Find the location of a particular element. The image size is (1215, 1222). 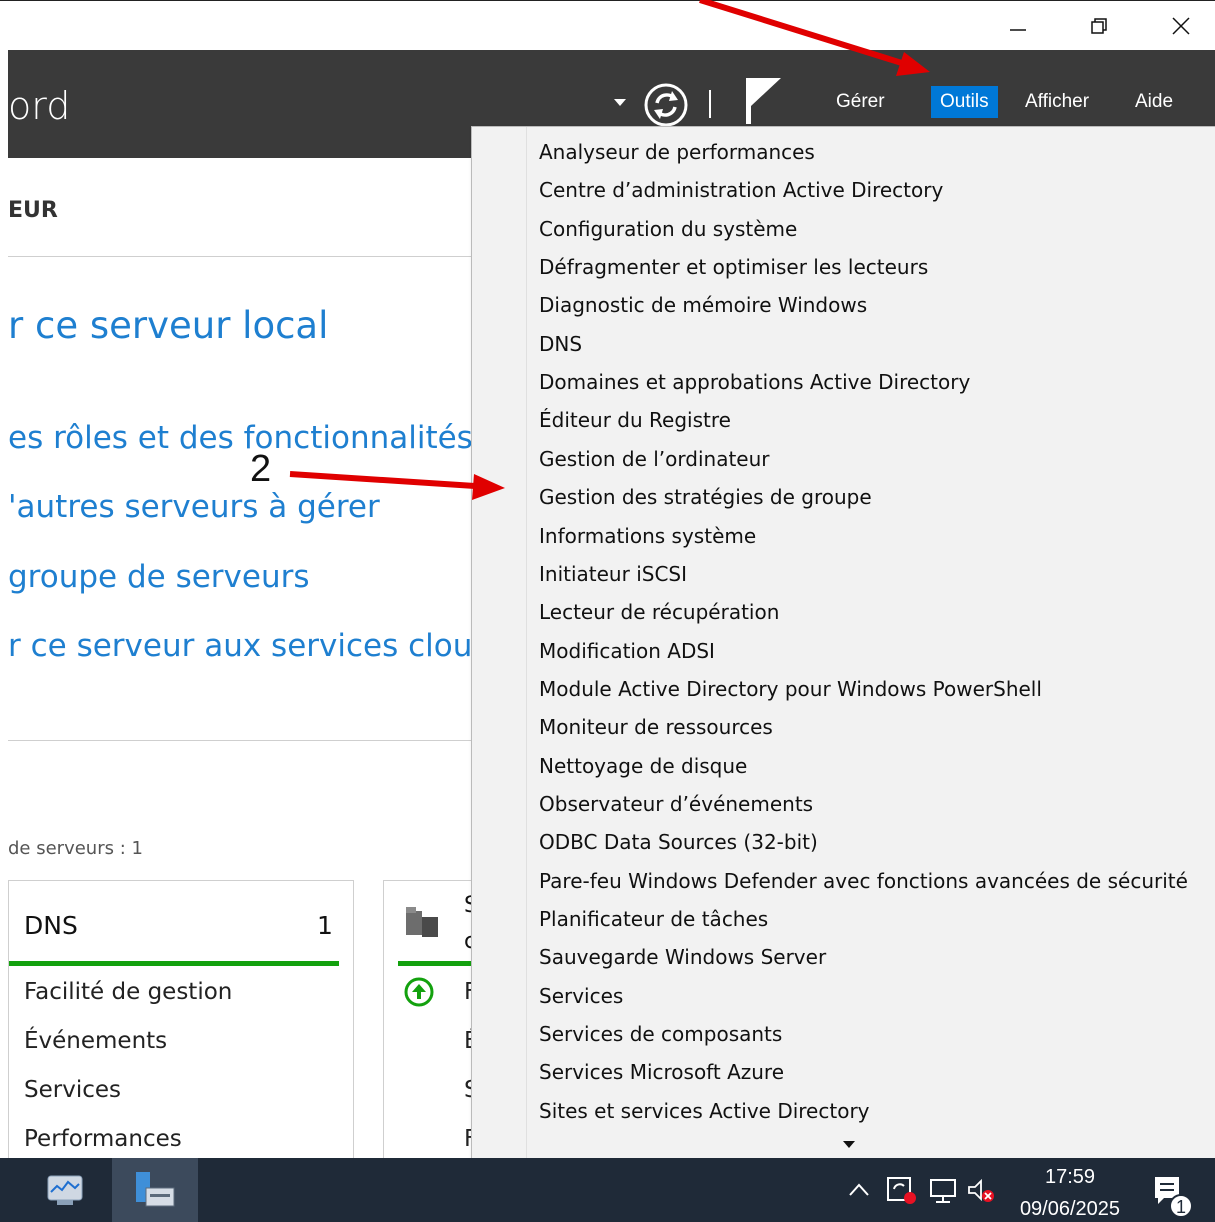

taskbar: 17:59 09/06/2025 1 is located at coordinates (607, 1190).